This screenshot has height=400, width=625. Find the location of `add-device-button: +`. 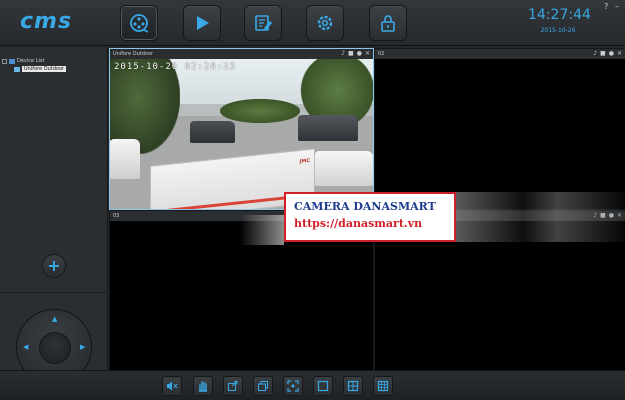

add-device-button: + is located at coordinates (54, 266).